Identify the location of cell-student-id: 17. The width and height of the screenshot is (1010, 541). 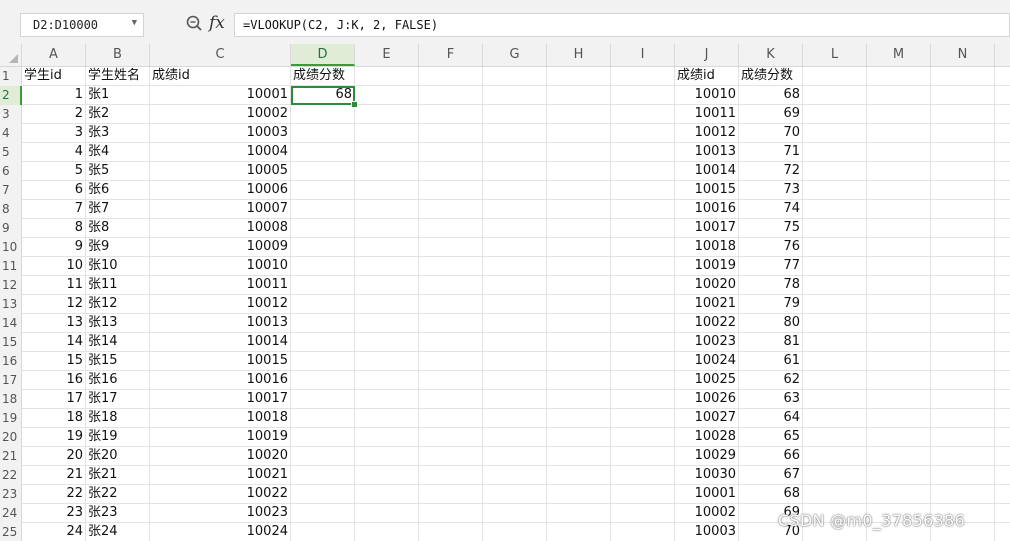
(54, 399).